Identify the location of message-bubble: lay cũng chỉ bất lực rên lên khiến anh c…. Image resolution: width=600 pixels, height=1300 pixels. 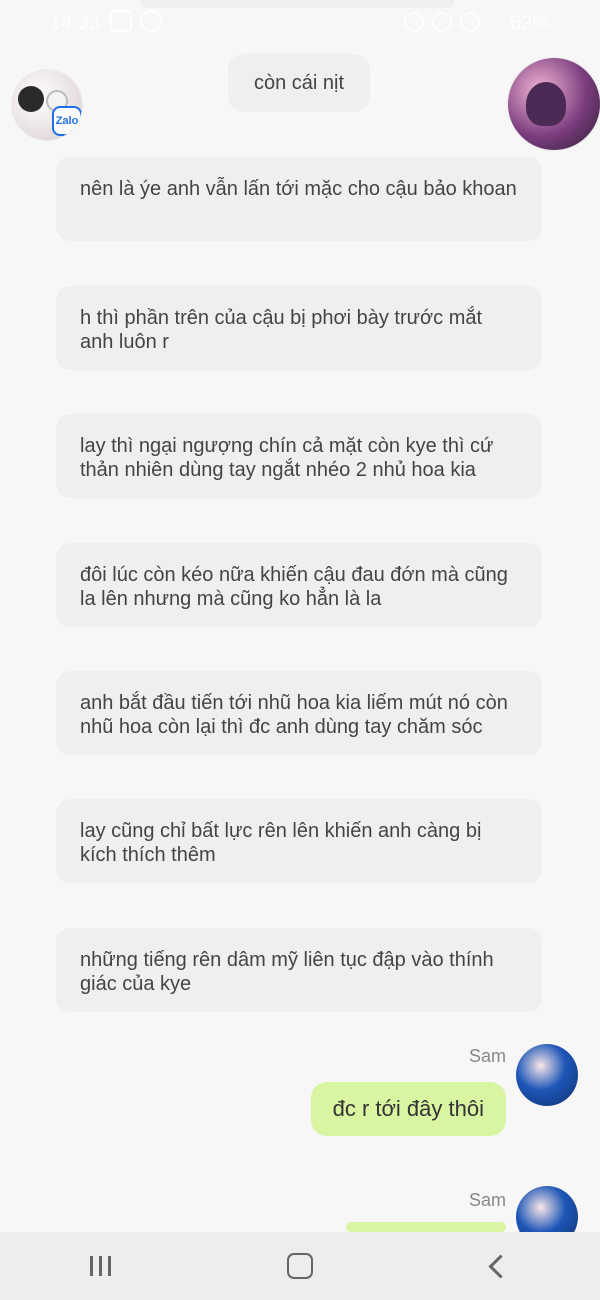
(299, 841).